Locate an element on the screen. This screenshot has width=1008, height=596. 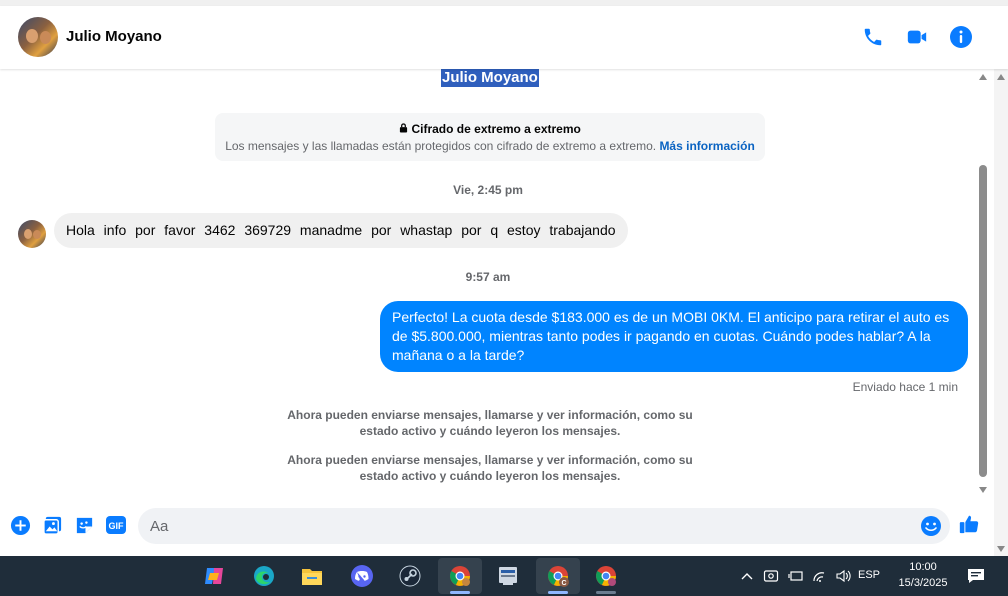
lock-icon is located at coordinates (403, 129).